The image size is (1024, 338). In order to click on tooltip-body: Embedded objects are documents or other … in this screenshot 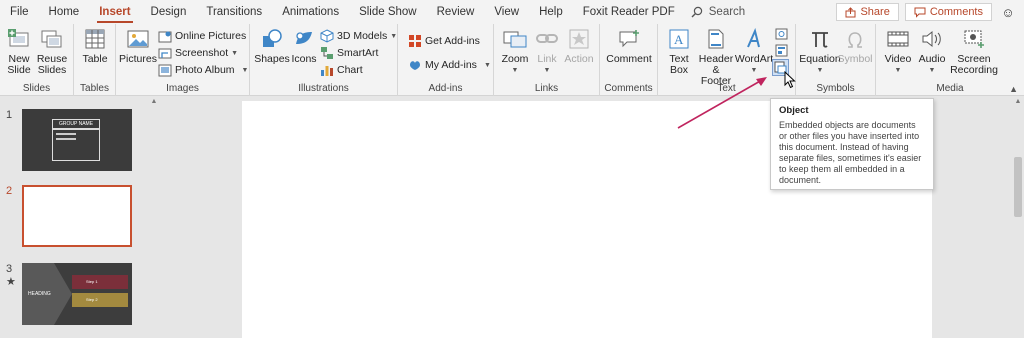, I will do `click(850, 152)`.